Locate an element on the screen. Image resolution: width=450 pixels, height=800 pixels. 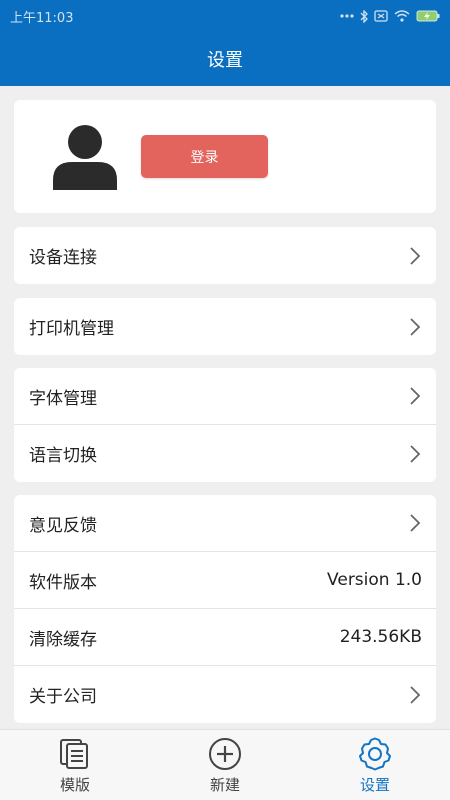
tab-settings: 设置 is located at coordinates (375, 765).